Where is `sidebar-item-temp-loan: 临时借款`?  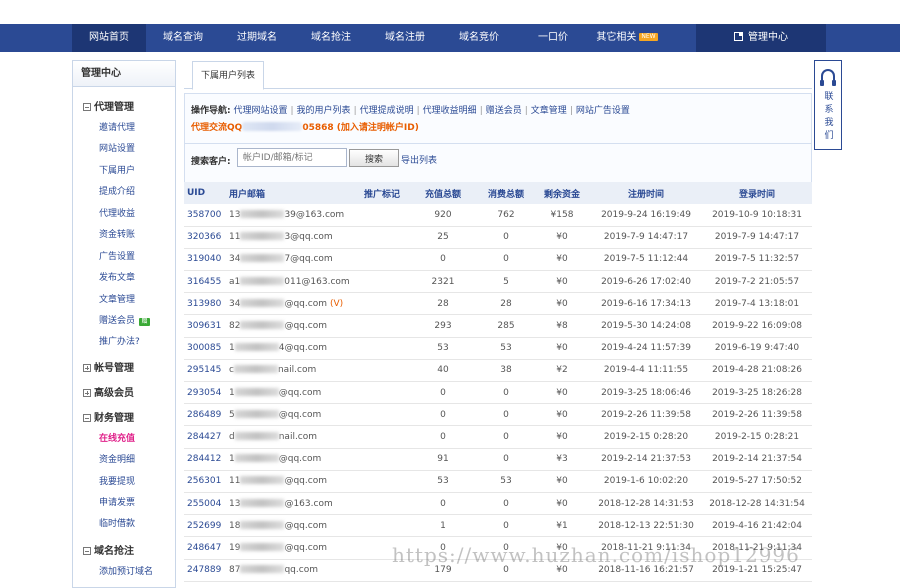 sidebar-item-temp-loan: 临时借款 is located at coordinates (117, 522).